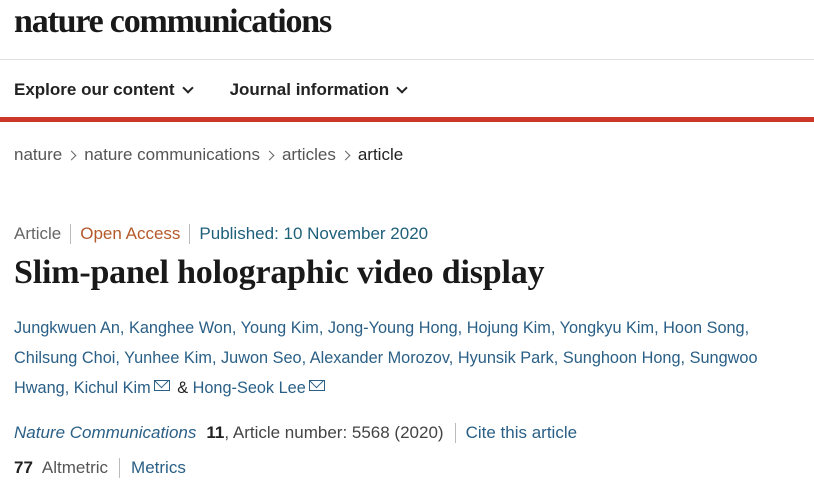 Image resolution: width=814 pixels, height=487 pixels. What do you see at coordinates (261, 358) in the screenshot?
I see `author-link: Juwon Seo` at bounding box center [261, 358].